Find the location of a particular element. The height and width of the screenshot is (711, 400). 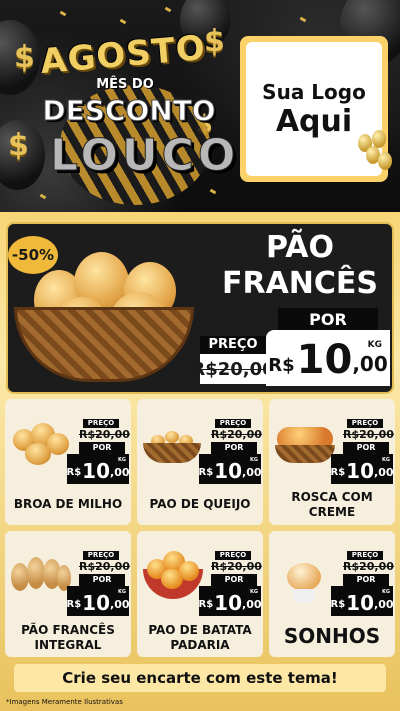

card-product-name: ROSCA COM CREME is located at coordinates (332, 504).